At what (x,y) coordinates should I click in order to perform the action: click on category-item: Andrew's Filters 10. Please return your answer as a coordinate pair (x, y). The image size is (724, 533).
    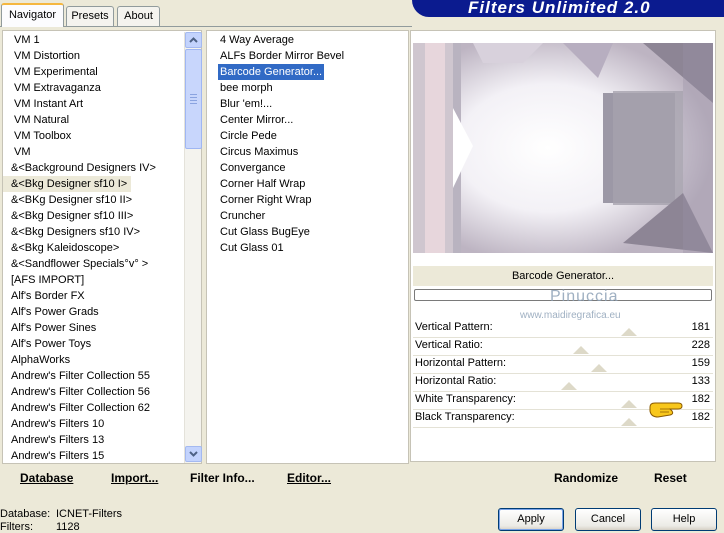
    Looking at the image, I should click on (53, 424).